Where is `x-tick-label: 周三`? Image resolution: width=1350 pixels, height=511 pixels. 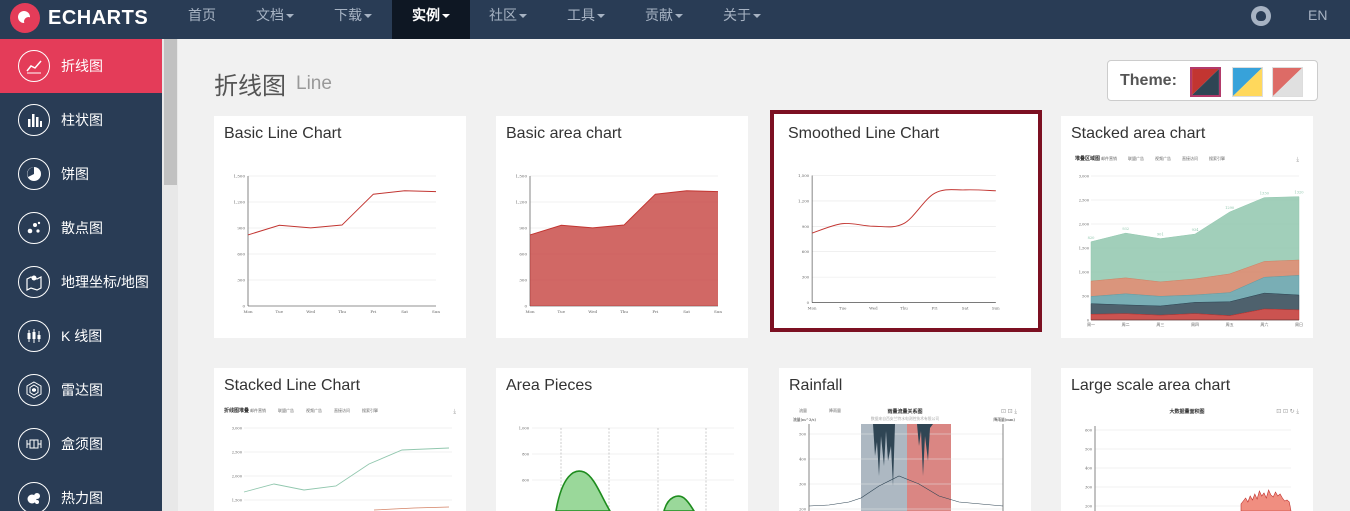
x-tick-label: 周三 is located at coordinates (1160, 324).